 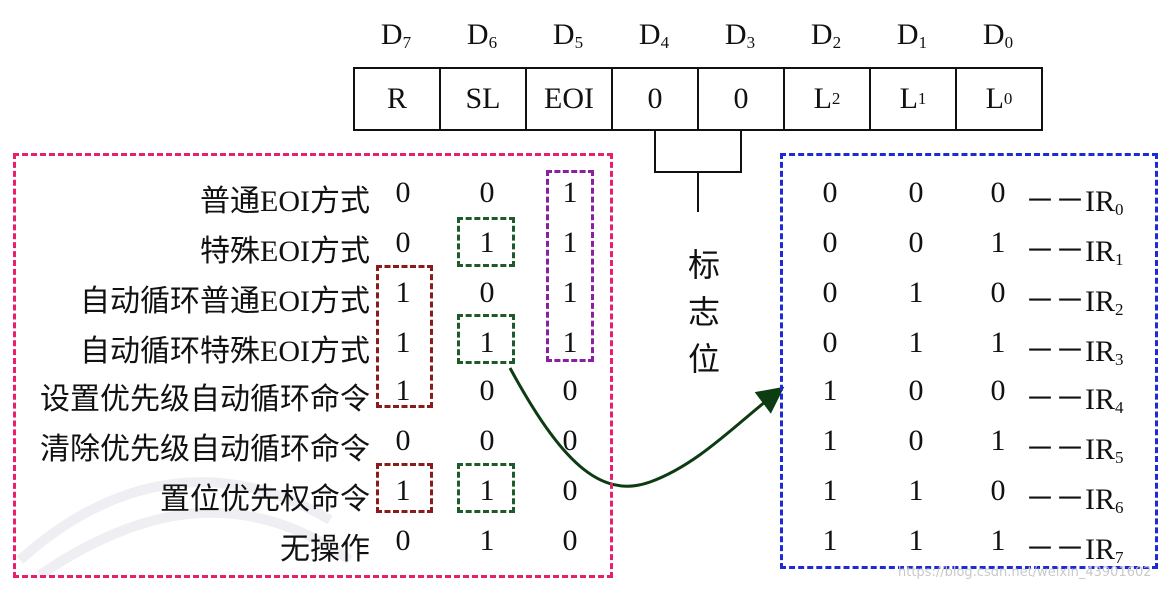 What do you see at coordinates (1074, 450) in the screenshot?
I see `ir-label: －－IR5` at bounding box center [1074, 450].